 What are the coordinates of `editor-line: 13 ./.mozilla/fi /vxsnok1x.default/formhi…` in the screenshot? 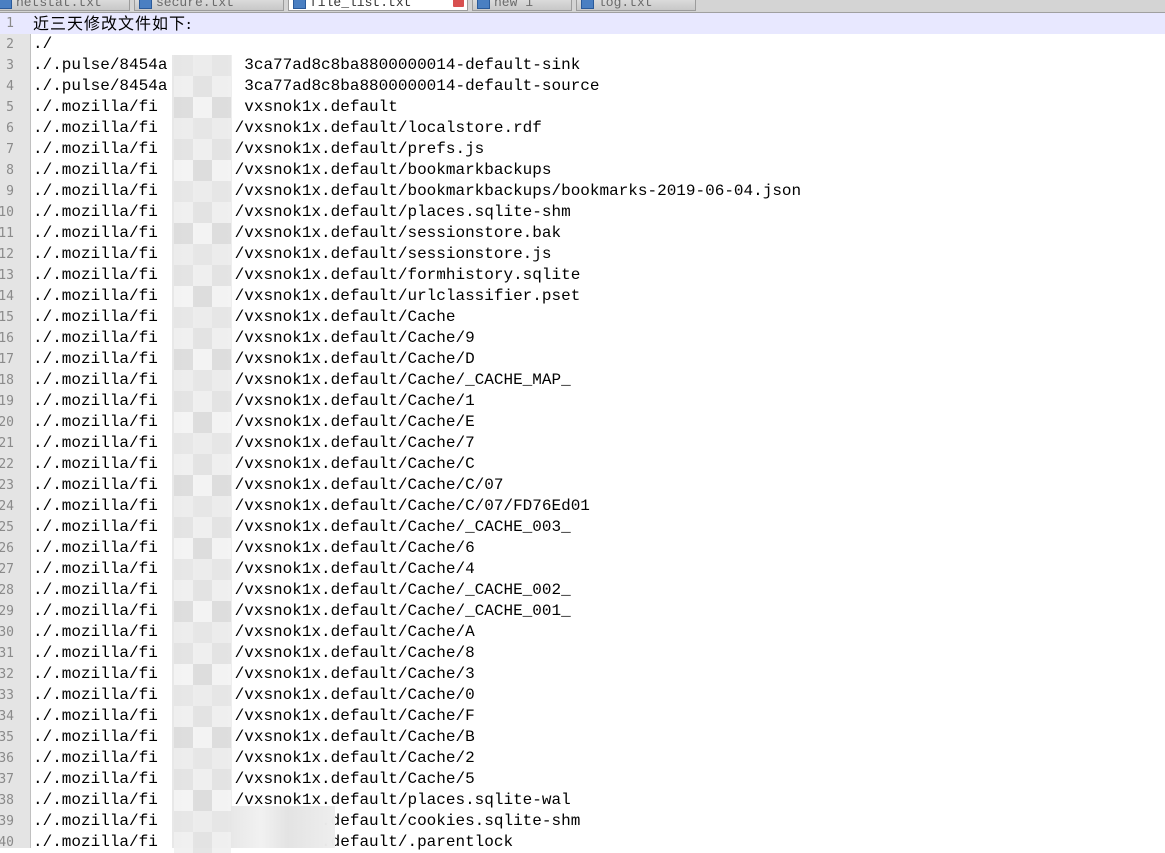 It's located at (582, 275).